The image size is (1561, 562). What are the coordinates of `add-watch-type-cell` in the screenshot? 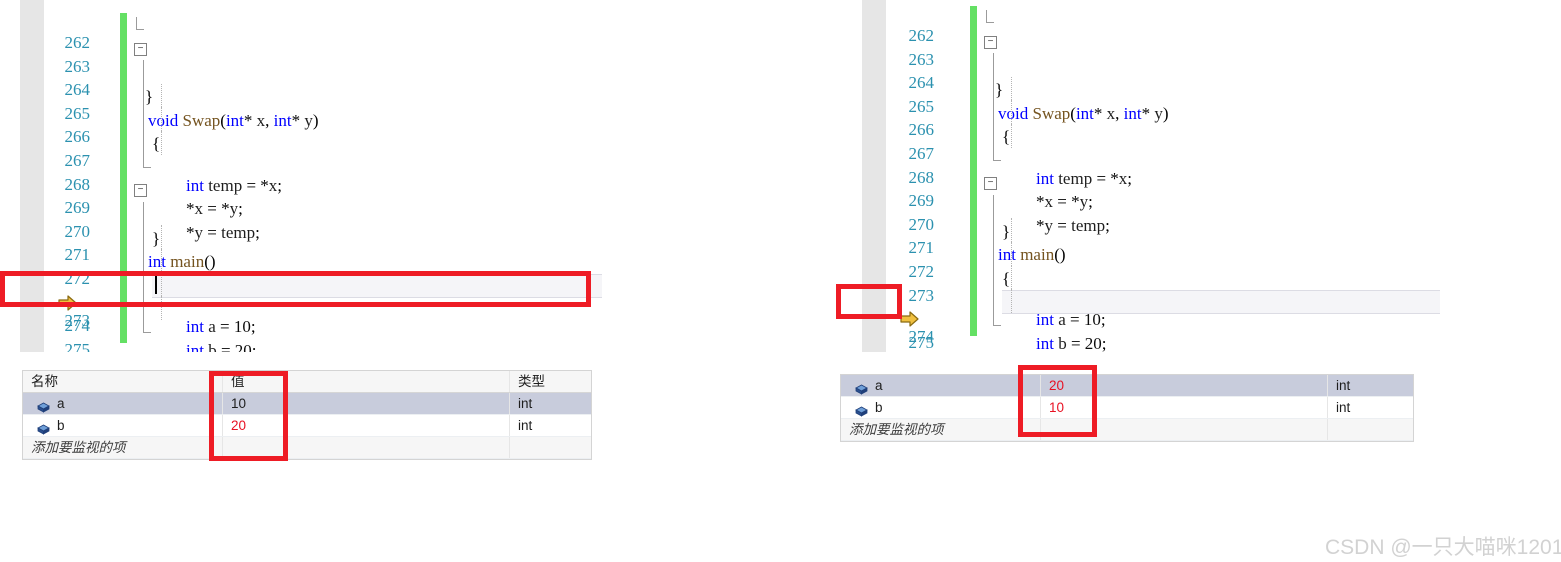 It's located at (550, 447).